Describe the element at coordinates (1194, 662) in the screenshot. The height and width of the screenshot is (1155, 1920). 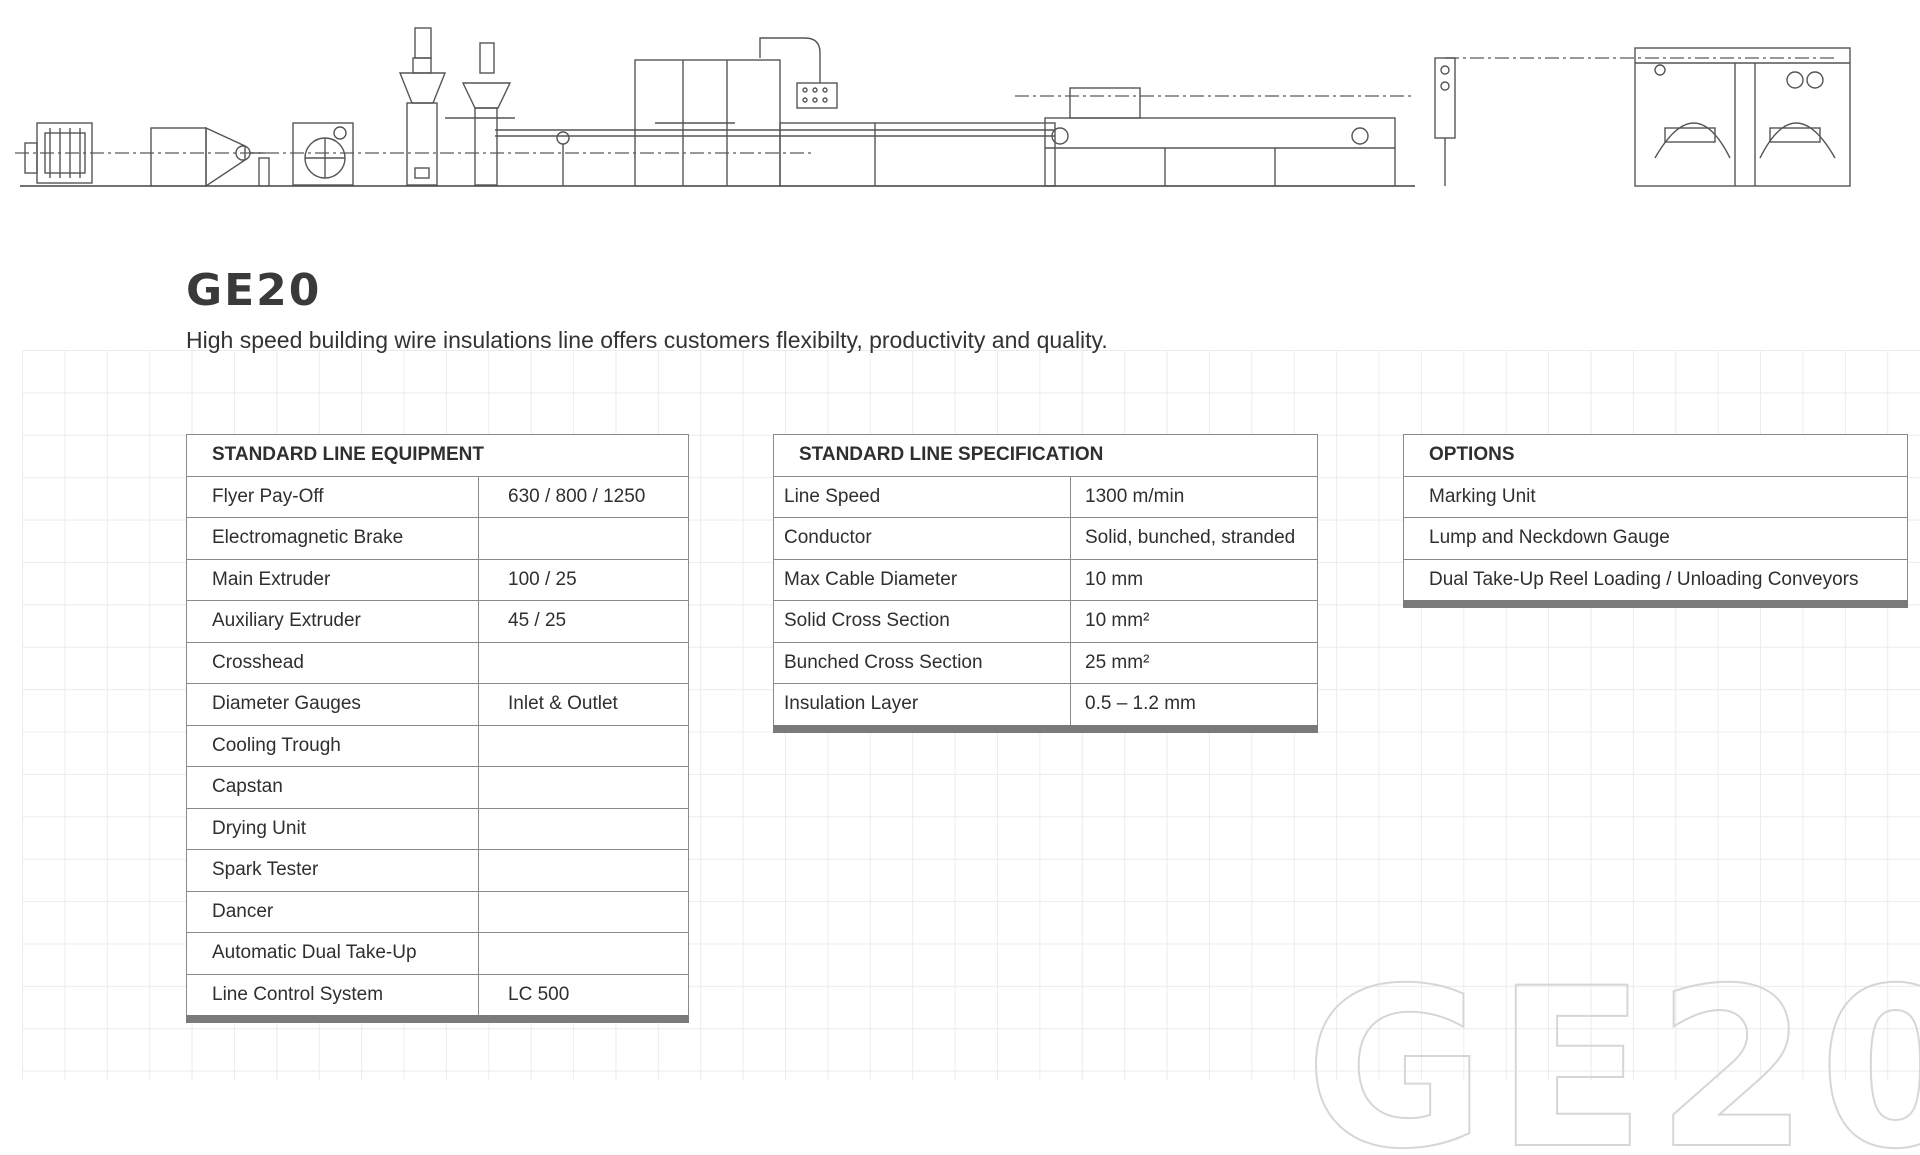
I see `row-value: 25 mm²` at that location.